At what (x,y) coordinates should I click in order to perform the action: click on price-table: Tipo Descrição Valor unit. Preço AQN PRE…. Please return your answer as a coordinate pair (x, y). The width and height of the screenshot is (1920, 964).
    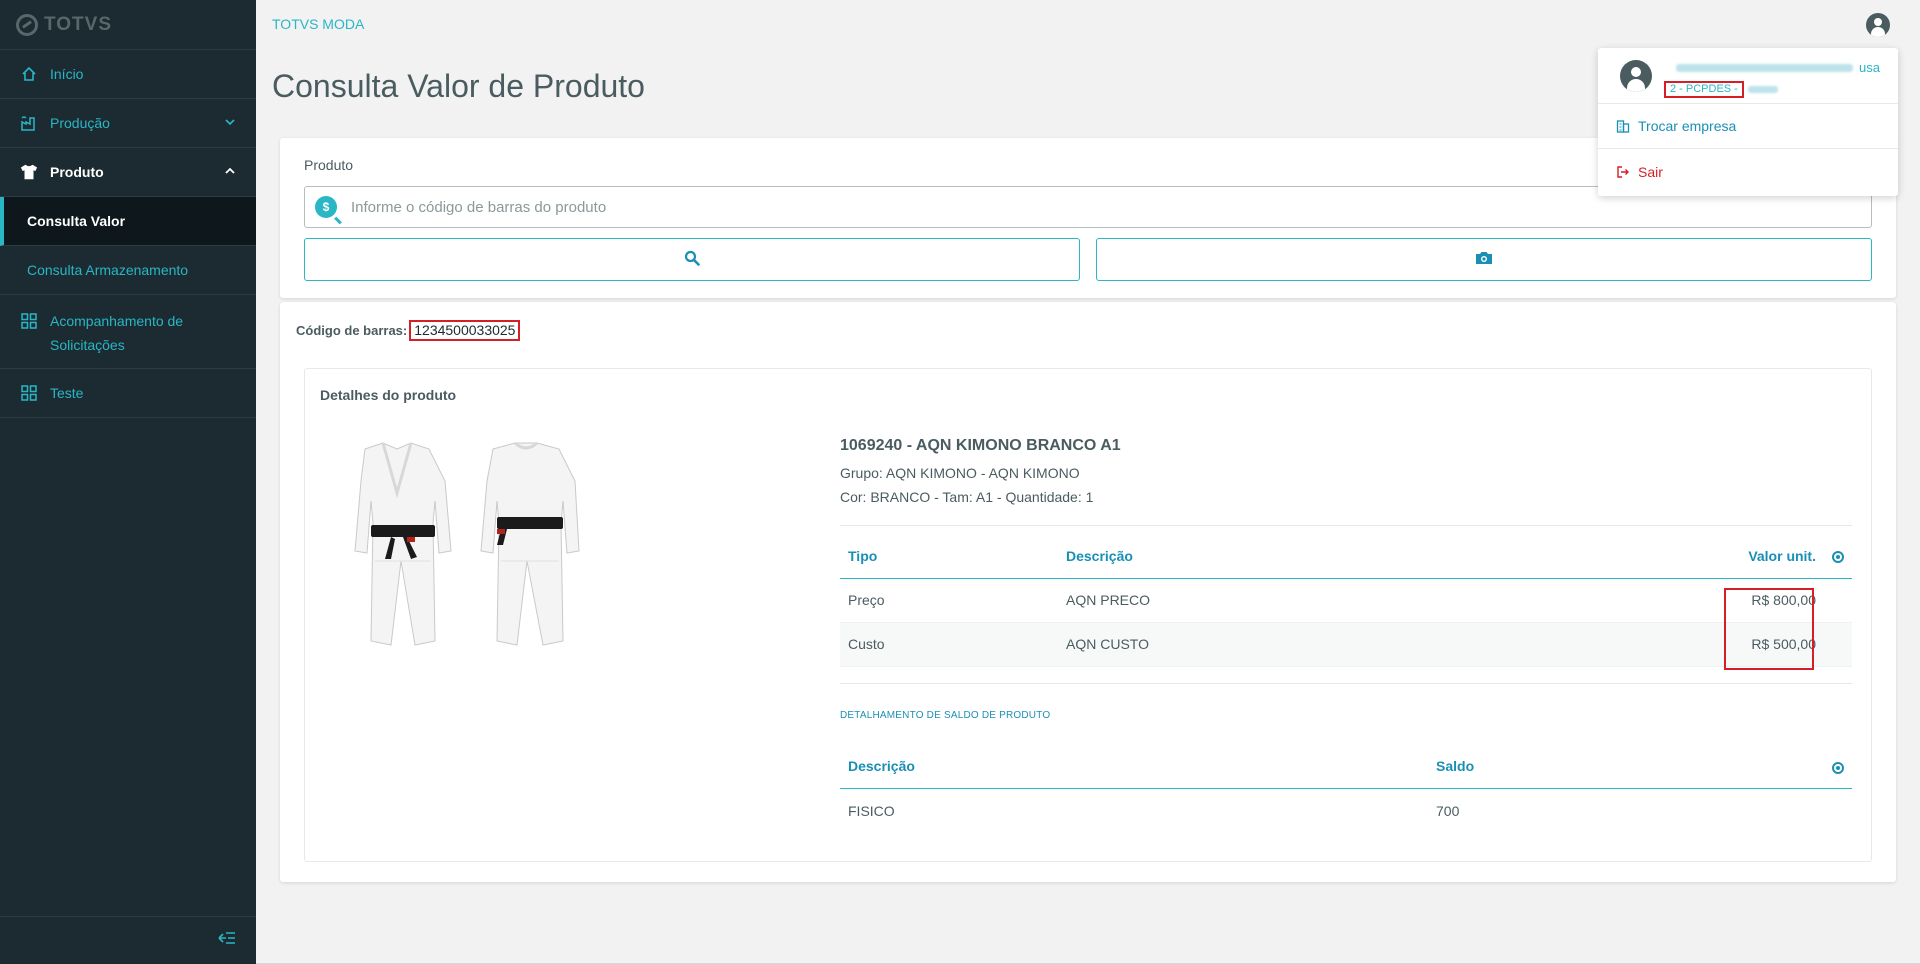
    Looking at the image, I should click on (1346, 600).